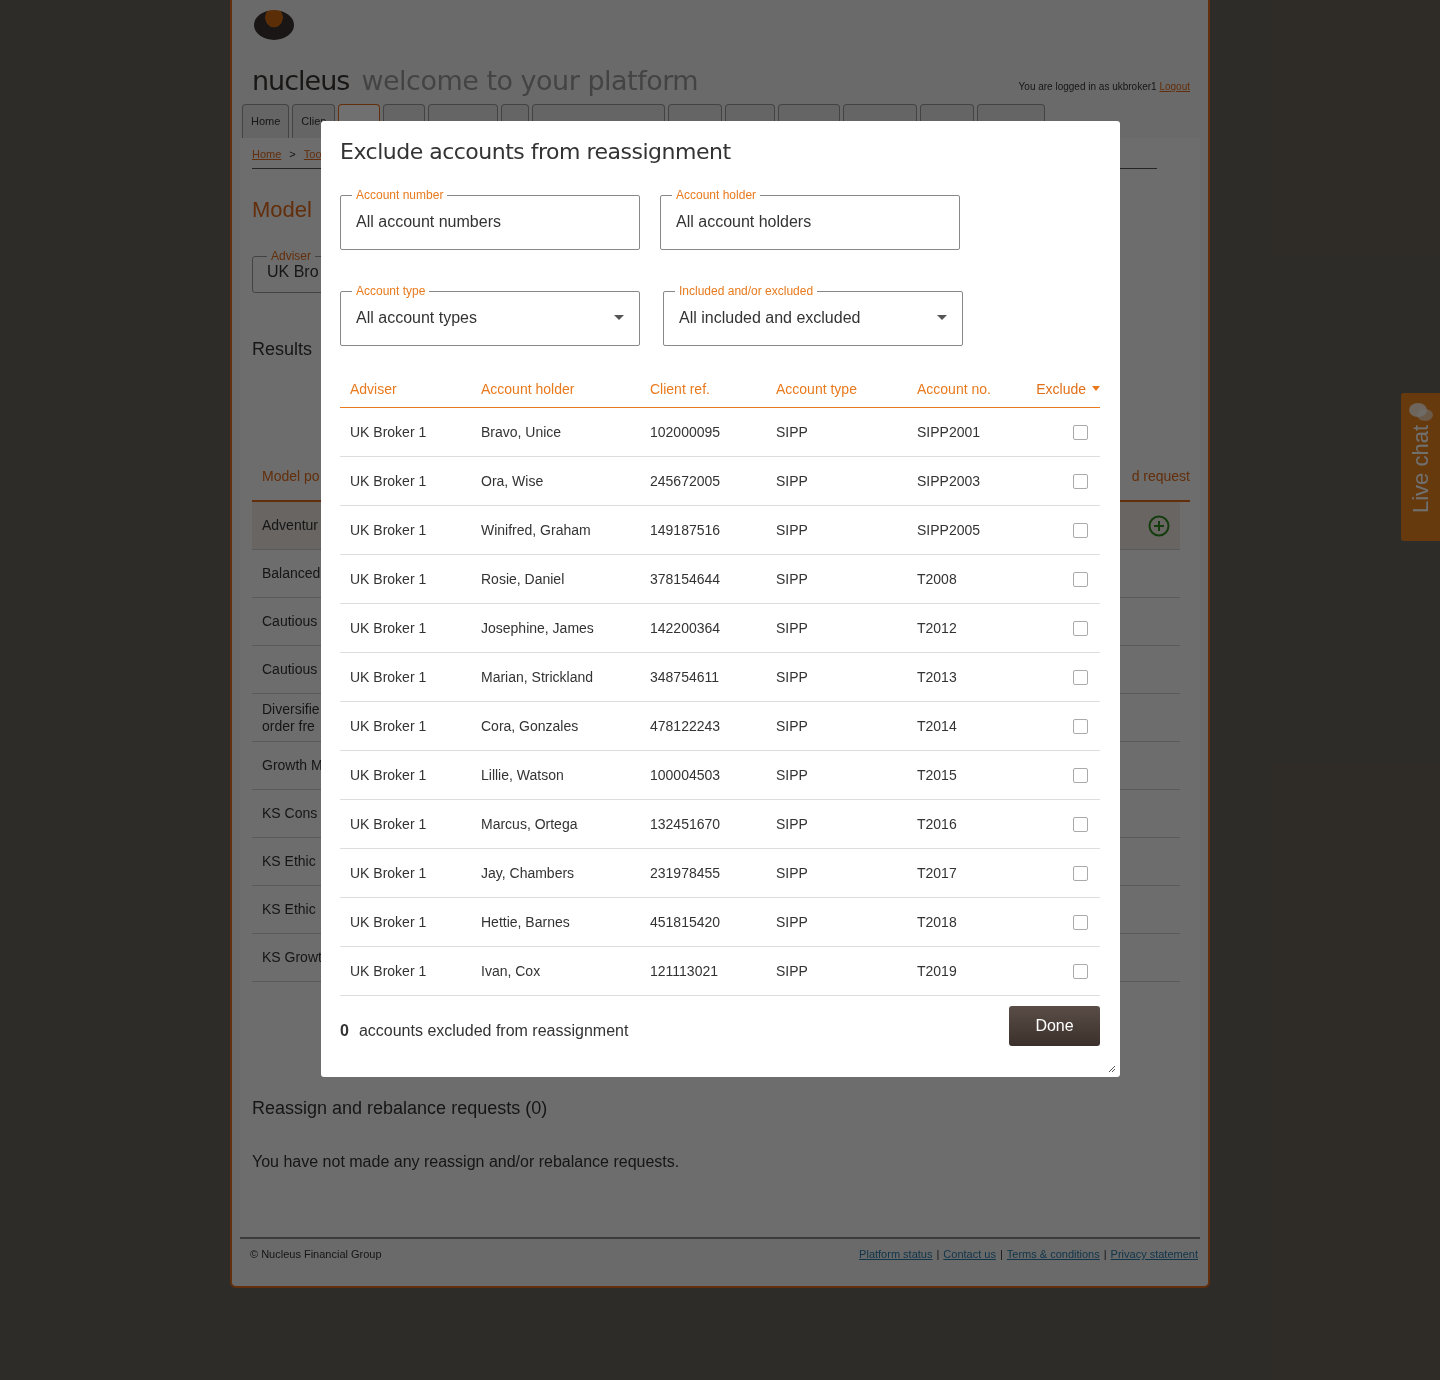 The height and width of the screenshot is (1380, 1440). Describe the element at coordinates (1053, 1259) in the screenshot. I see `footer-link: Terms & conditions` at that location.